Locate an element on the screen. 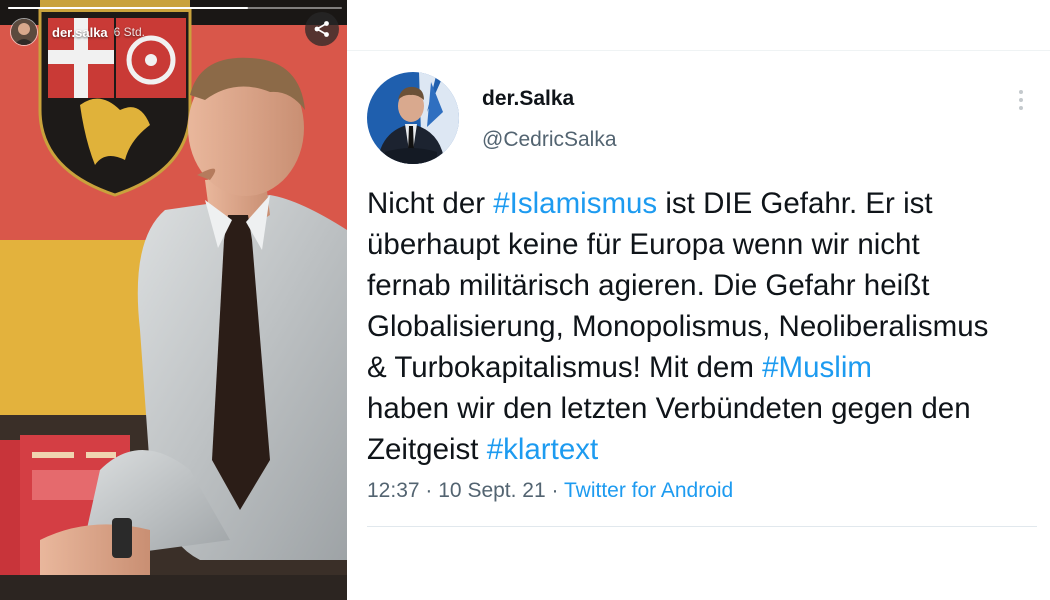 Image resolution: width=1050 pixels, height=600 pixels. tweet-text-line: Zeitgeist #klartext is located at coordinates (707, 449).